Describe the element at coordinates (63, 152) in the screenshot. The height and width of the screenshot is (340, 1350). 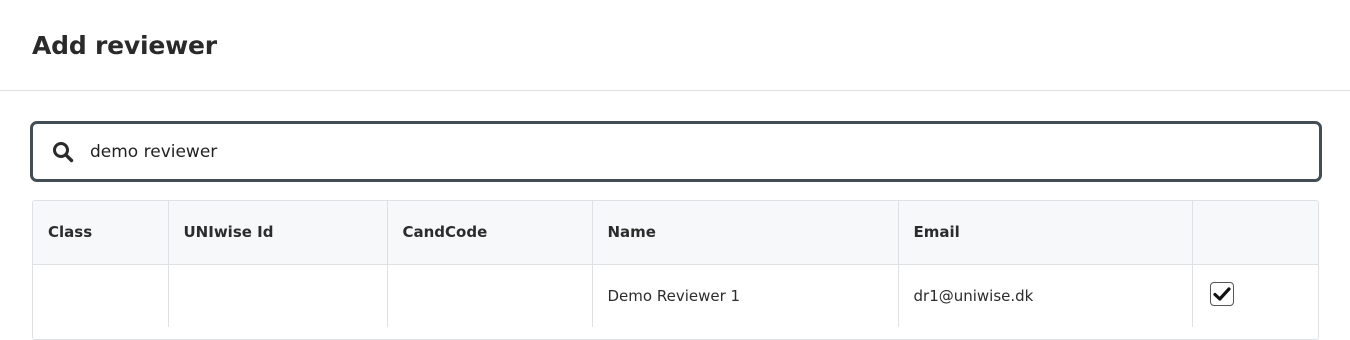
I see `search-icon` at that location.